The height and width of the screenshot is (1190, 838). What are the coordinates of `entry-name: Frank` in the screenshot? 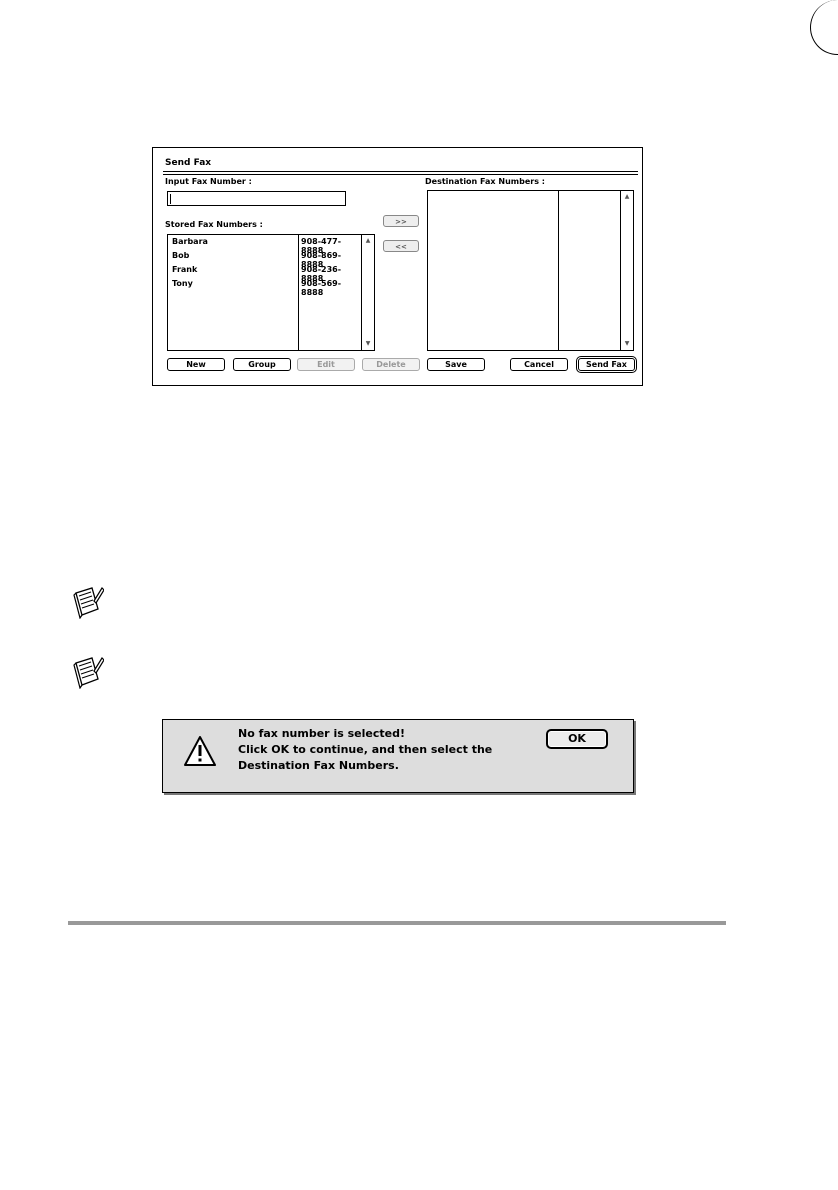 It's located at (185, 269).